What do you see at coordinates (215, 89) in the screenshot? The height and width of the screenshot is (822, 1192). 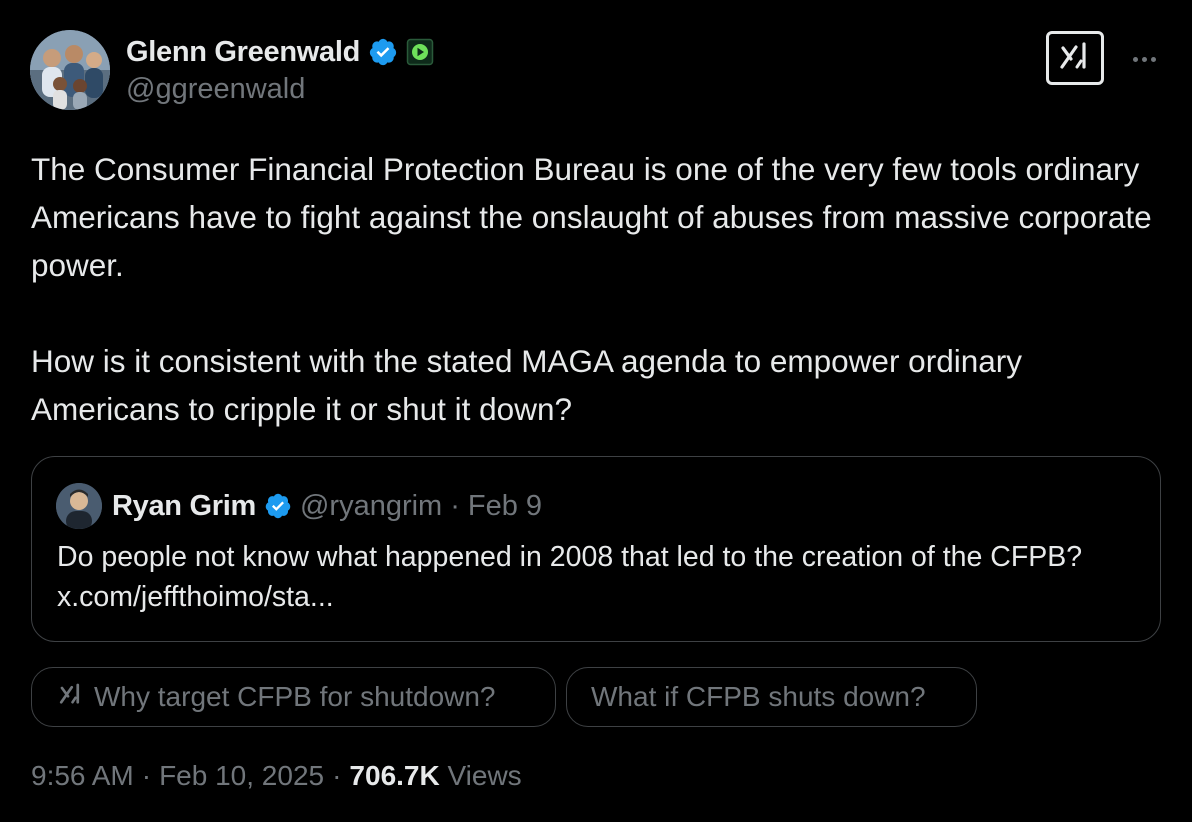 I see `author-handle: @ggreenwald` at bounding box center [215, 89].